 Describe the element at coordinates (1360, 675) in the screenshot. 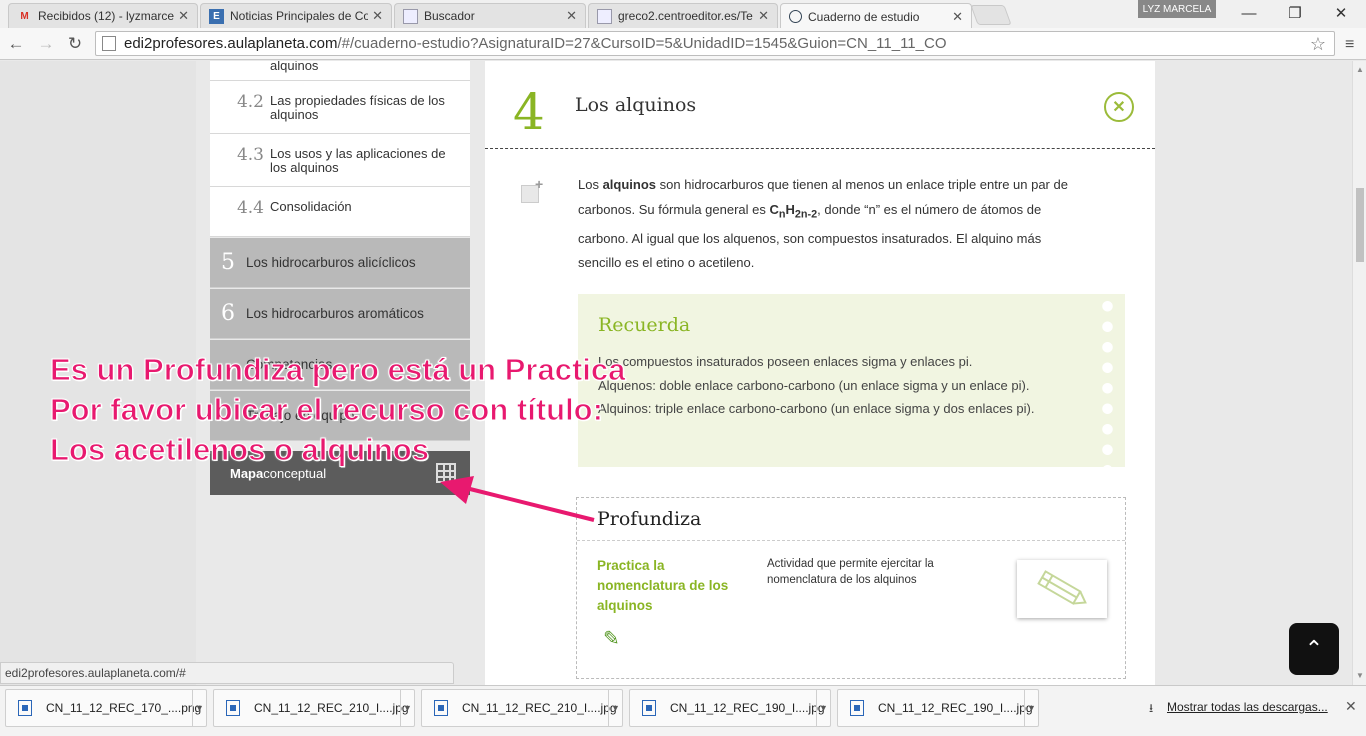

I see `scroll-down-icon: ▼` at that location.